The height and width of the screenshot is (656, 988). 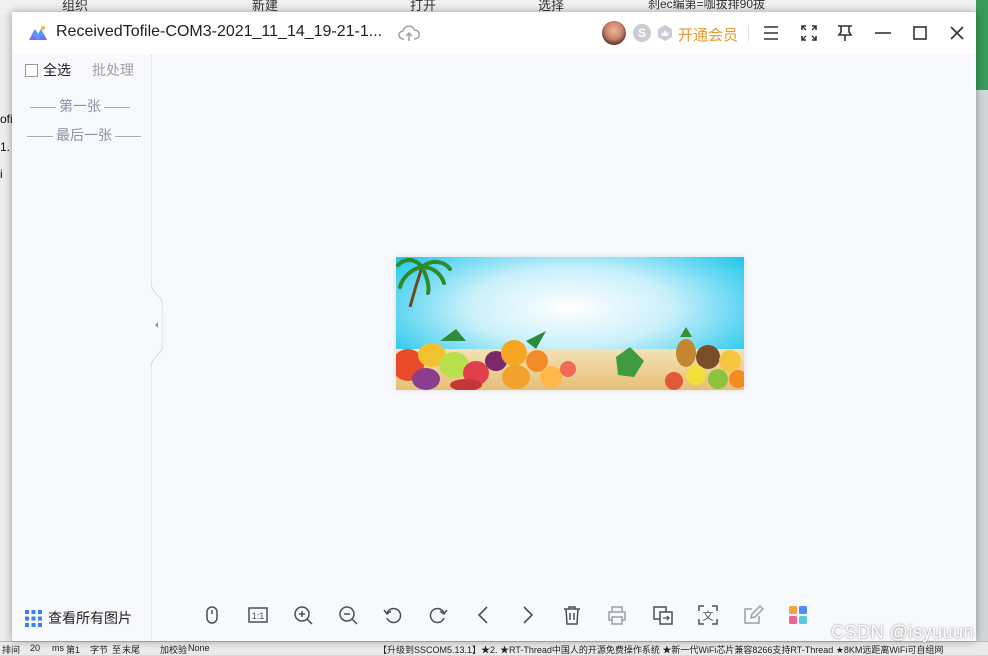 I want to click on last-image-marker: 最后一张, so click(x=82, y=135).